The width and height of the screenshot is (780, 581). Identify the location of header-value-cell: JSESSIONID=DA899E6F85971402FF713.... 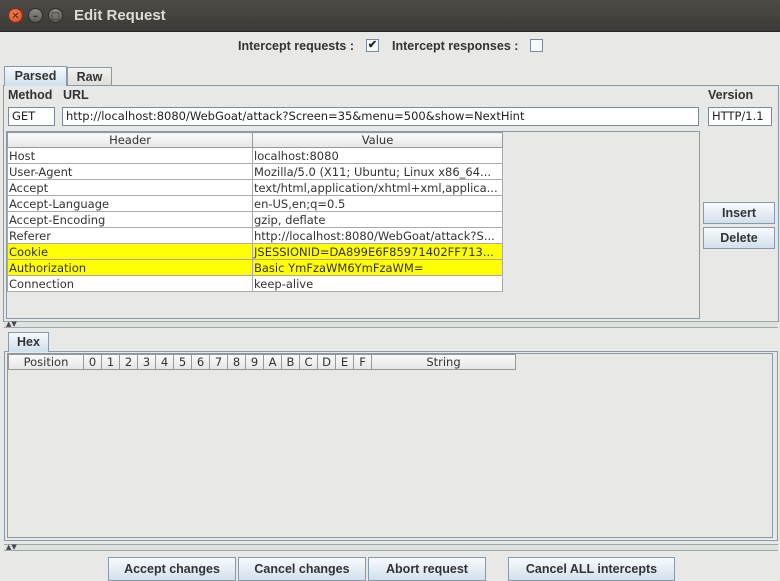
(377, 251).